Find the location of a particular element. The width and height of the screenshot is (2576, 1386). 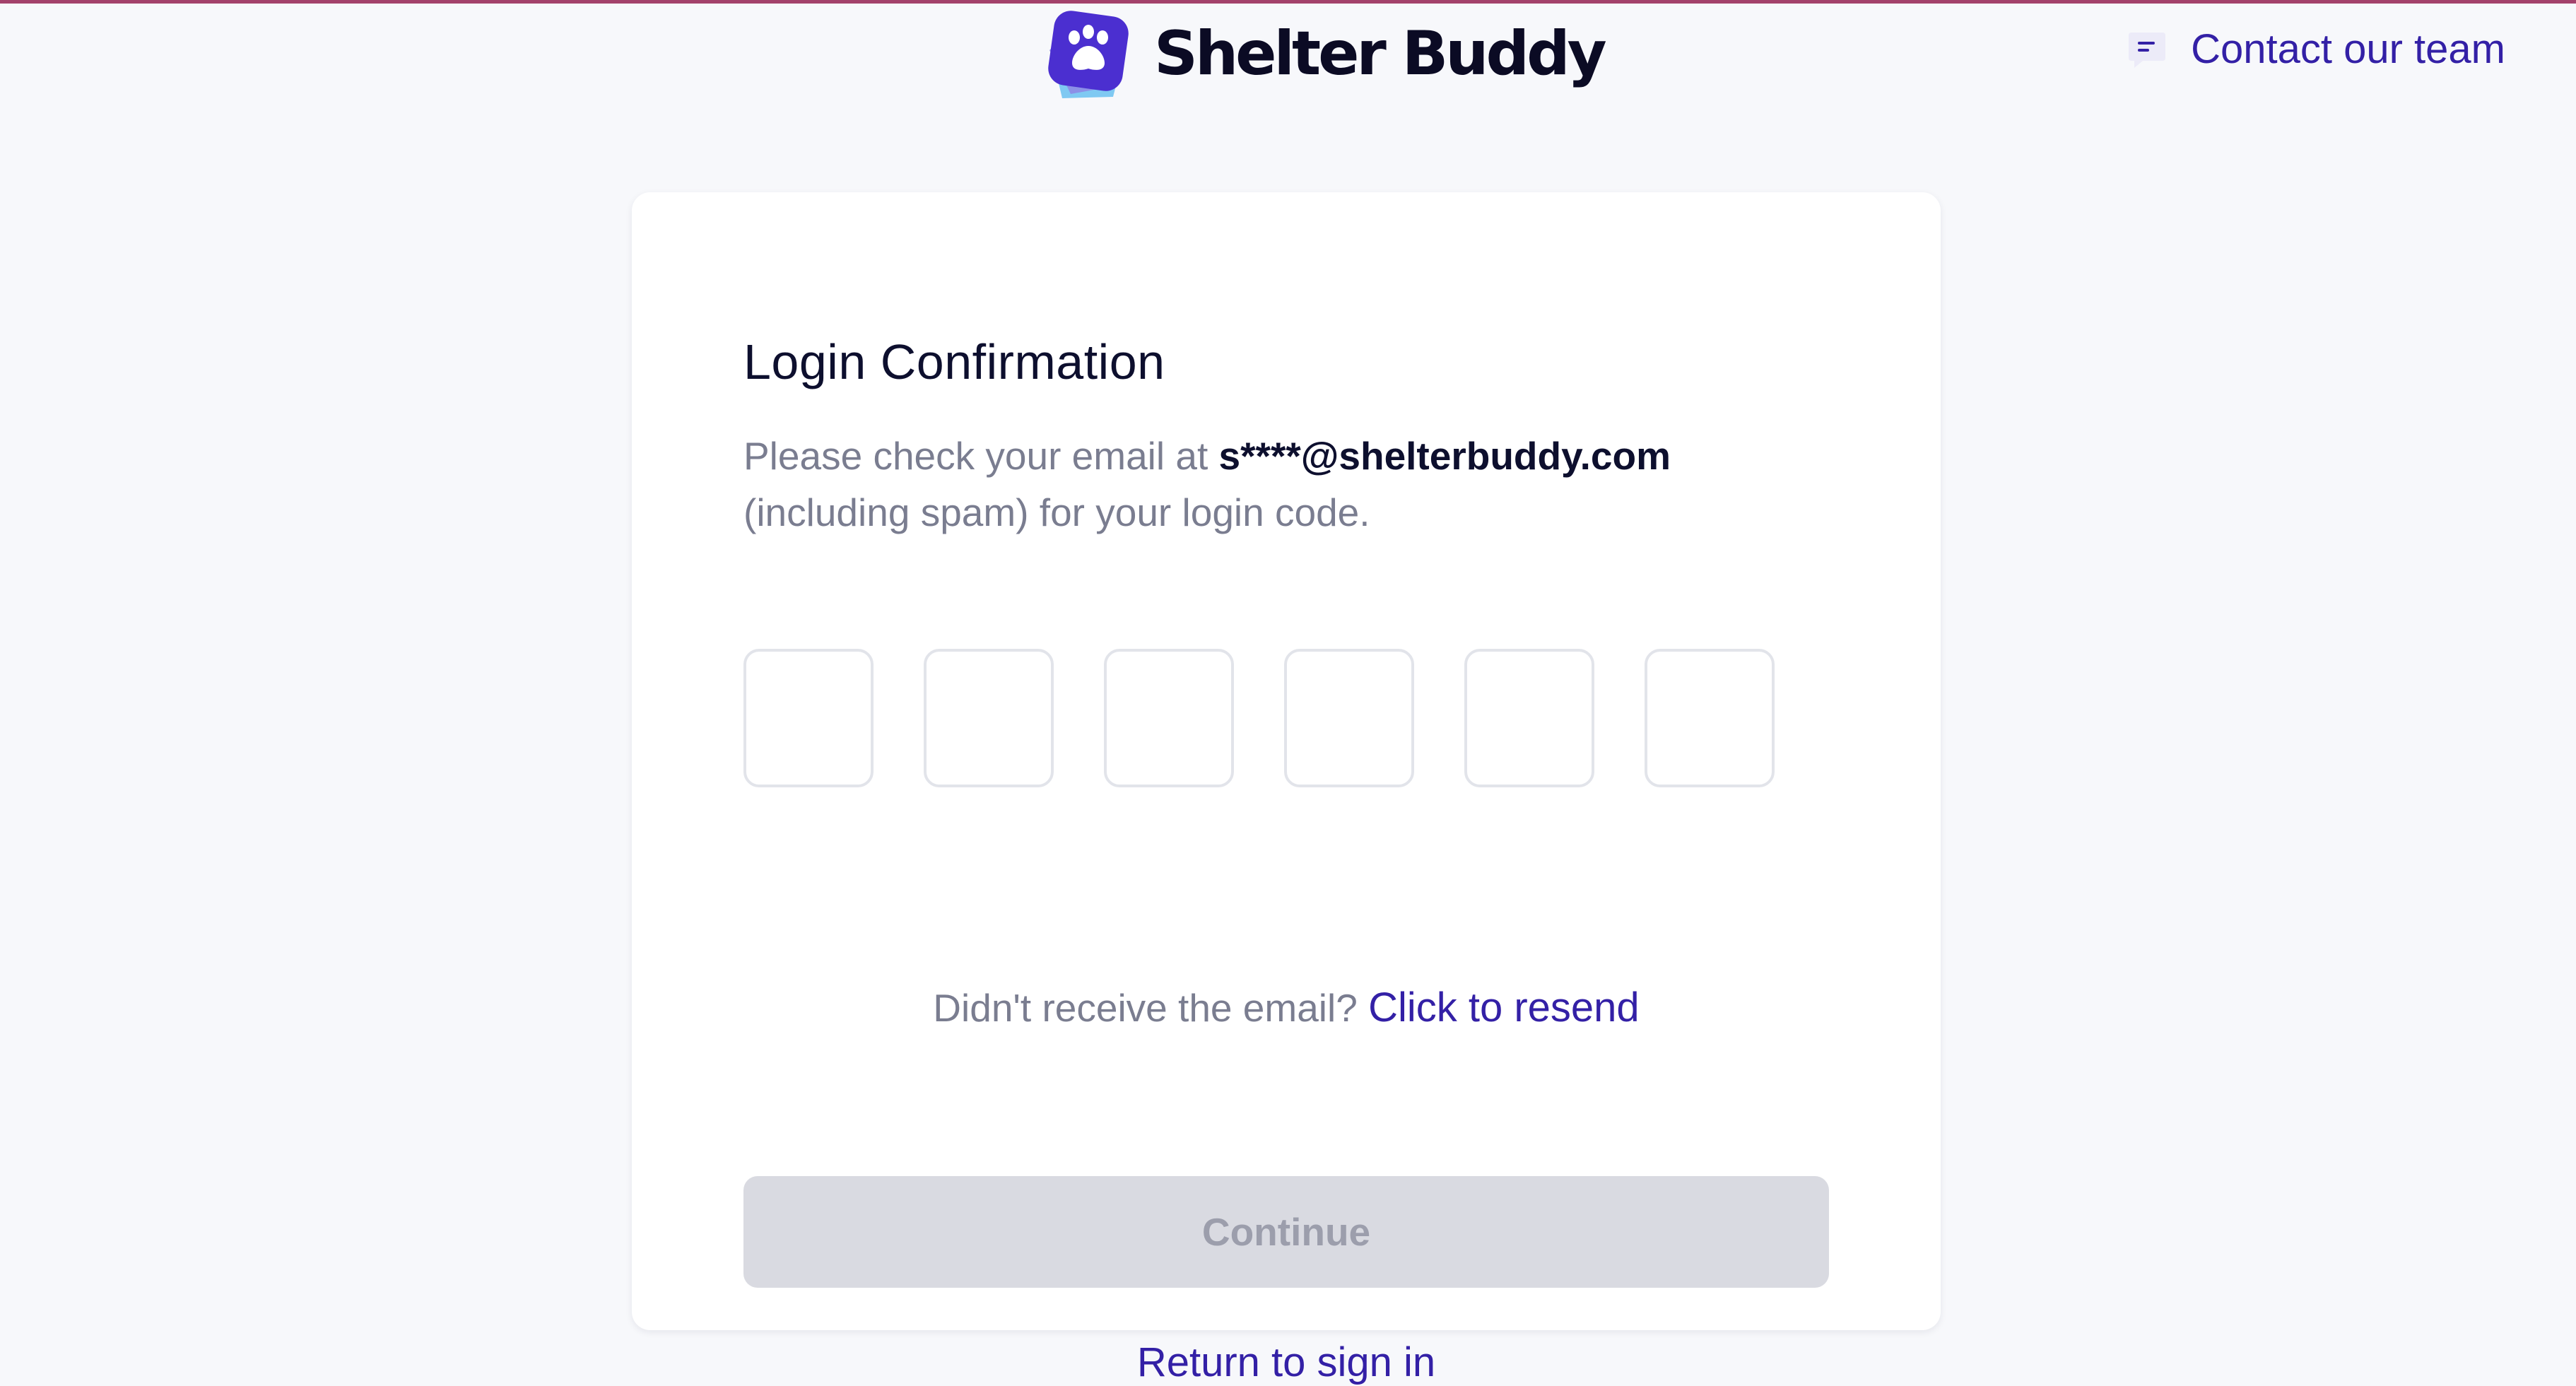

page-title: Login Confirmation is located at coordinates (954, 361).